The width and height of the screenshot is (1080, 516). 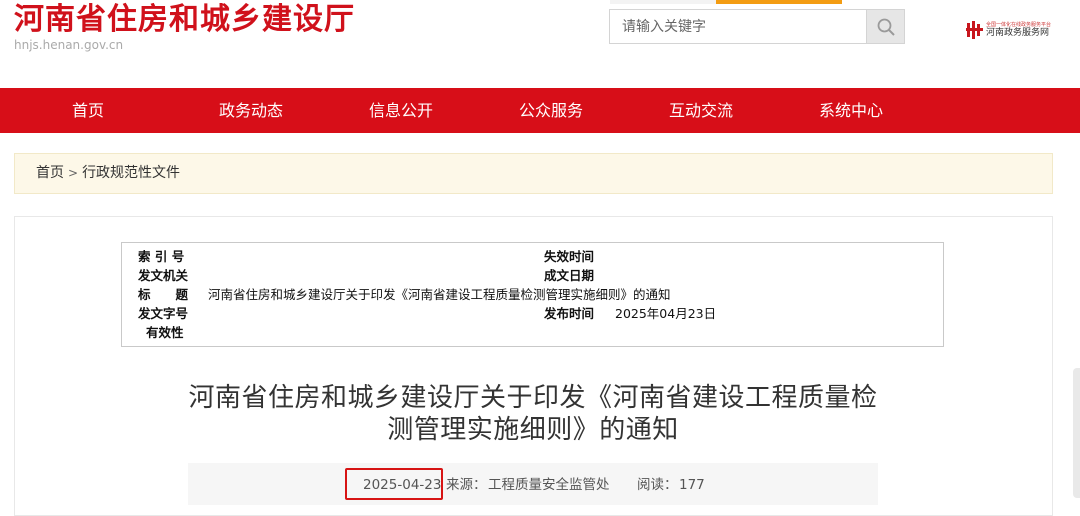 What do you see at coordinates (663, 2) in the screenshot?
I see `search-tab-left` at bounding box center [663, 2].